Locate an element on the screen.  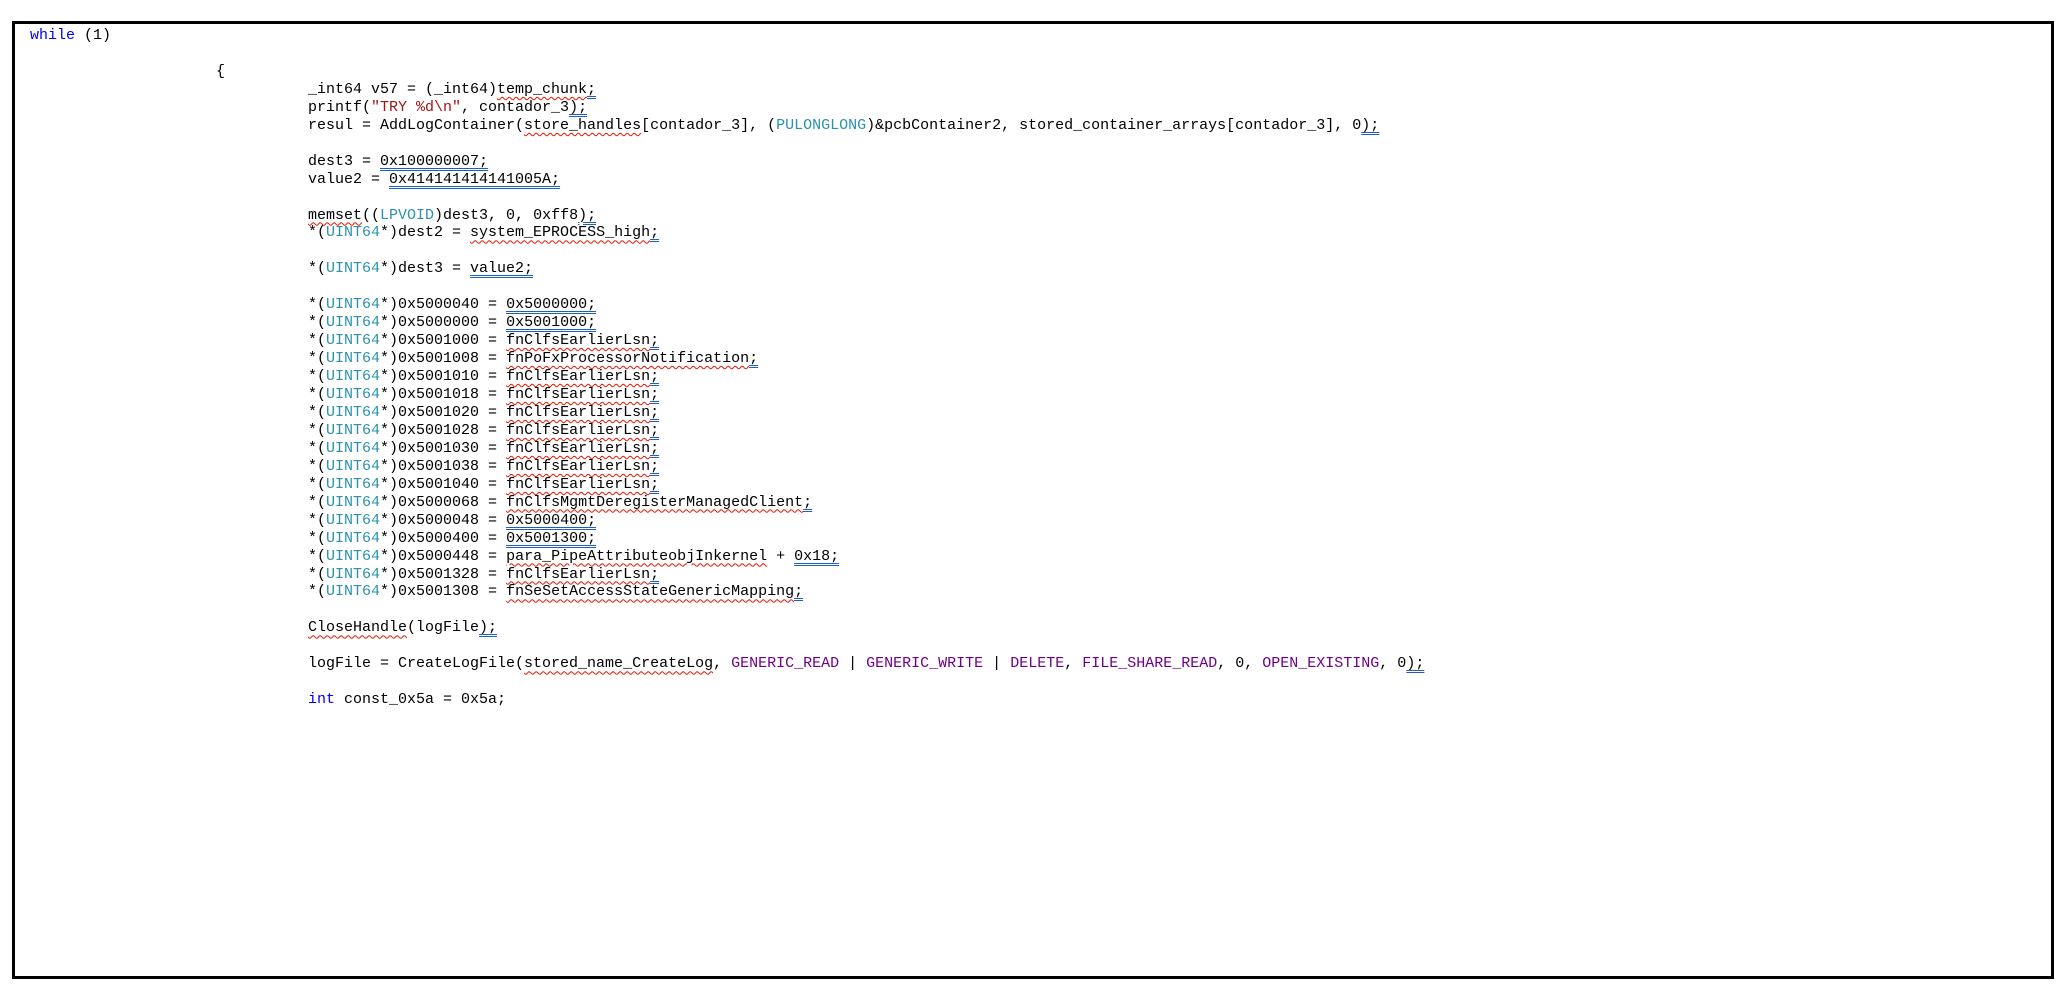
suggestion-token: 0x5000400; is located at coordinates (551, 520).